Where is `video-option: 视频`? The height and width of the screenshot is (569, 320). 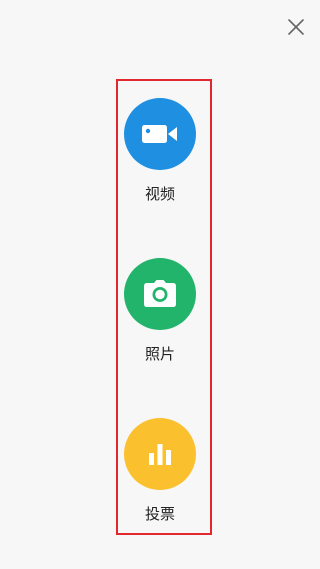
video-option: 视频 is located at coordinates (160, 150).